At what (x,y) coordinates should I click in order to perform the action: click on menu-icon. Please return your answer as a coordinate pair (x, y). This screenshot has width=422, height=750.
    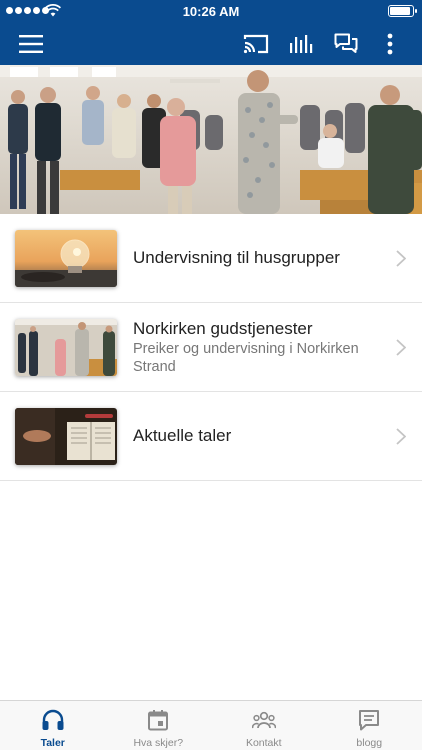
    Looking at the image, I should click on (31, 43).